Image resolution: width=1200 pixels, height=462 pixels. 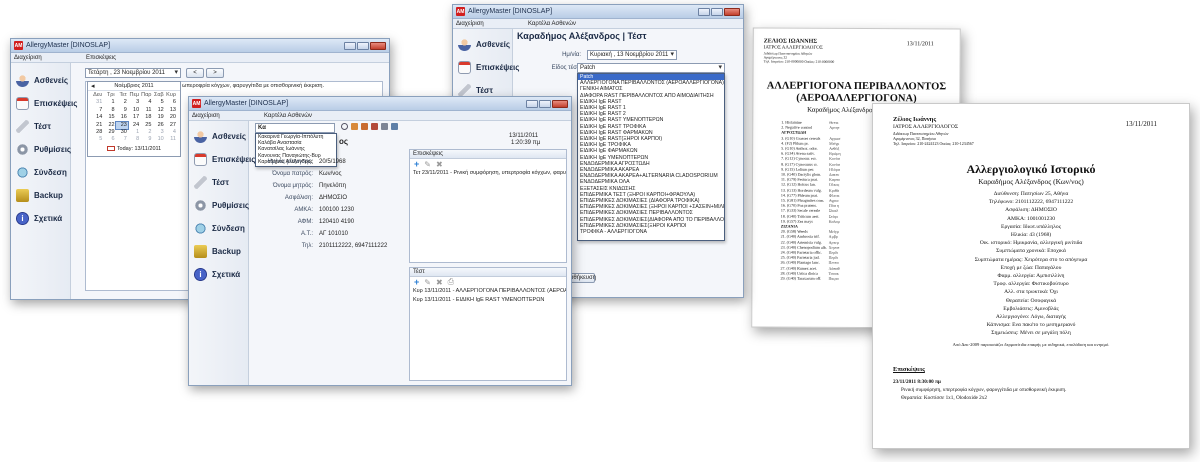 What do you see at coordinates (427, 164) in the screenshot?
I see `edit-visit-icon: ✎` at bounding box center [427, 164].